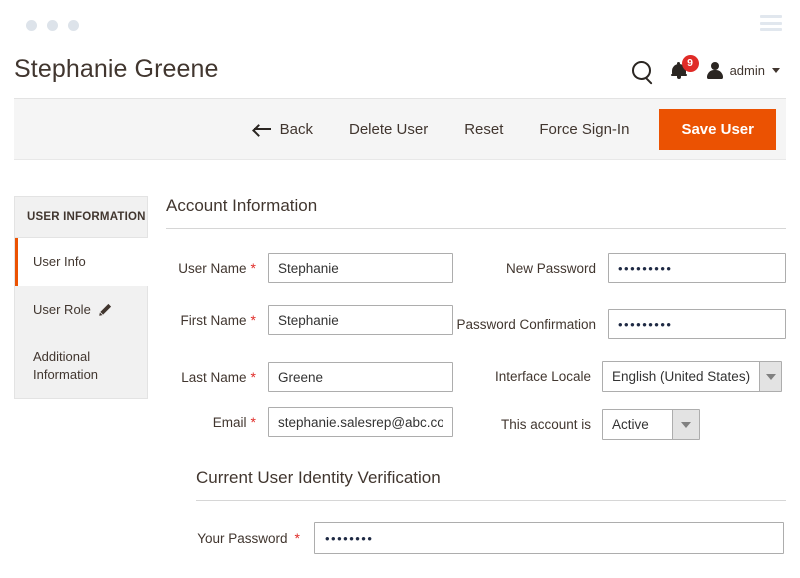 This screenshot has height=578, width=800. What do you see at coordinates (242, 538) in the screenshot?
I see `field-your-password-label-text: Your Password` at bounding box center [242, 538].